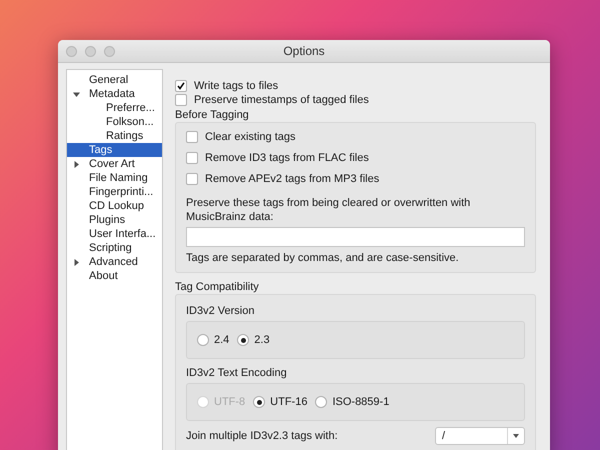  What do you see at coordinates (76, 94) in the screenshot?
I see `expanded-arrow-icon` at bounding box center [76, 94].